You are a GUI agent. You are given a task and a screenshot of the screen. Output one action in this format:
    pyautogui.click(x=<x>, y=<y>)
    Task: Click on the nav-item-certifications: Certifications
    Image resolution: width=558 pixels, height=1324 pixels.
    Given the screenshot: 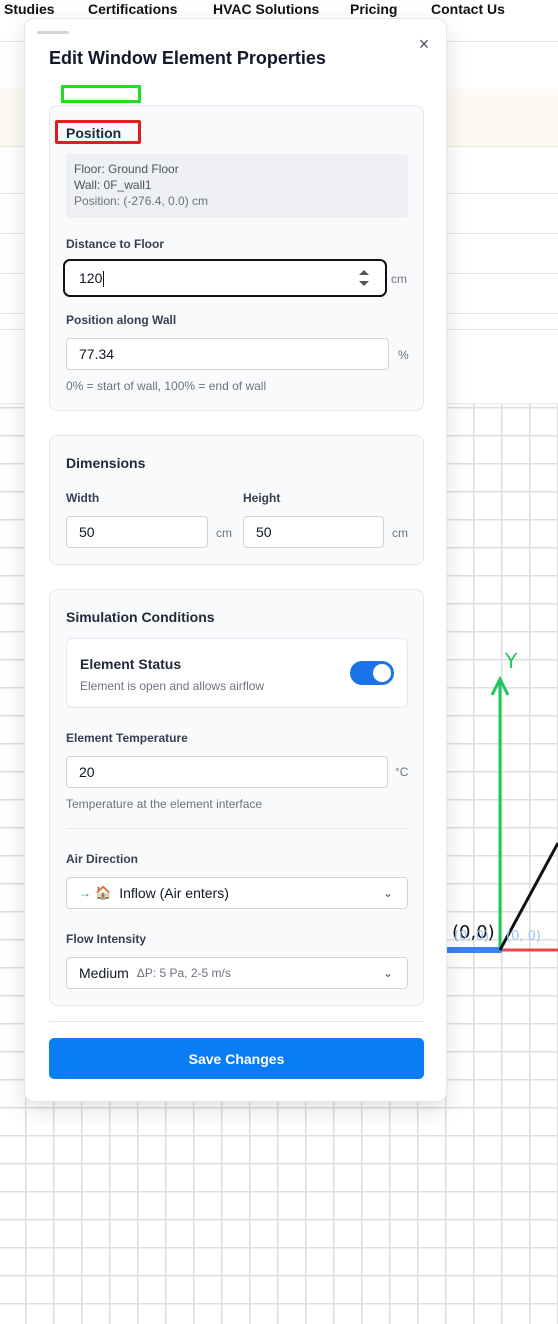 What is the action you would take?
    pyautogui.click(x=132, y=9)
    